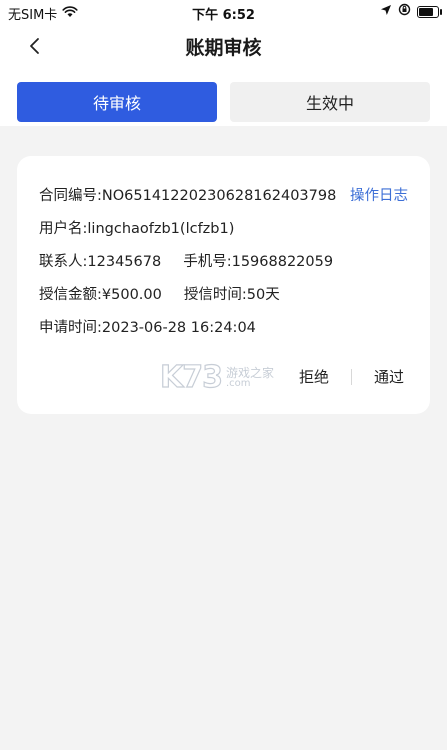  I want to click on contact-row: 联系人:12345678 手机号:15968822059, so click(186, 260).